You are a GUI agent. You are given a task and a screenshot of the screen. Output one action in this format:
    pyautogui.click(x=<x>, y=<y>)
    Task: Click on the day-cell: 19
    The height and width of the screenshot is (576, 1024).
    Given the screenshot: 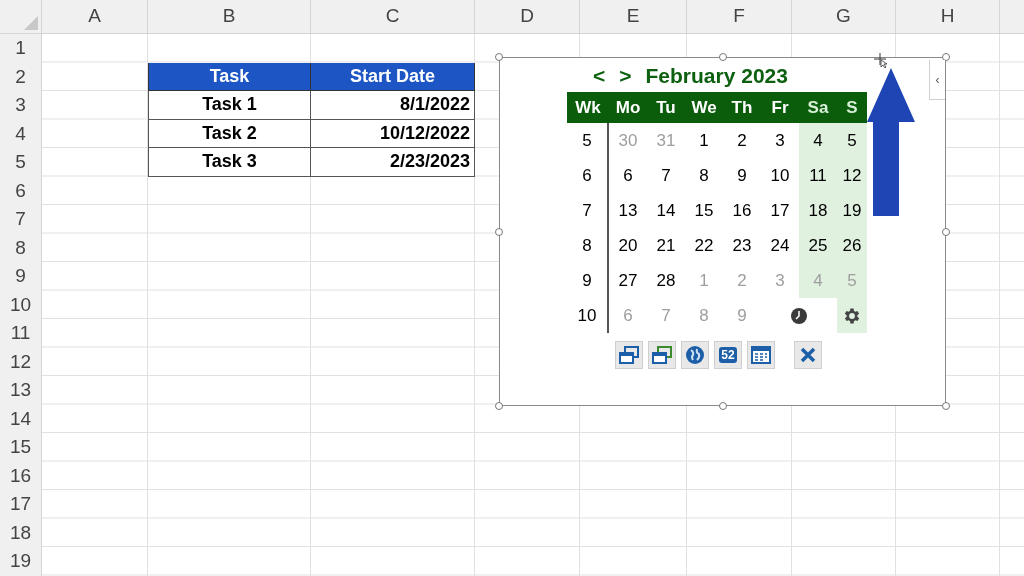 What is the action you would take?
    pyautogui.click(x=852, y=210)
    